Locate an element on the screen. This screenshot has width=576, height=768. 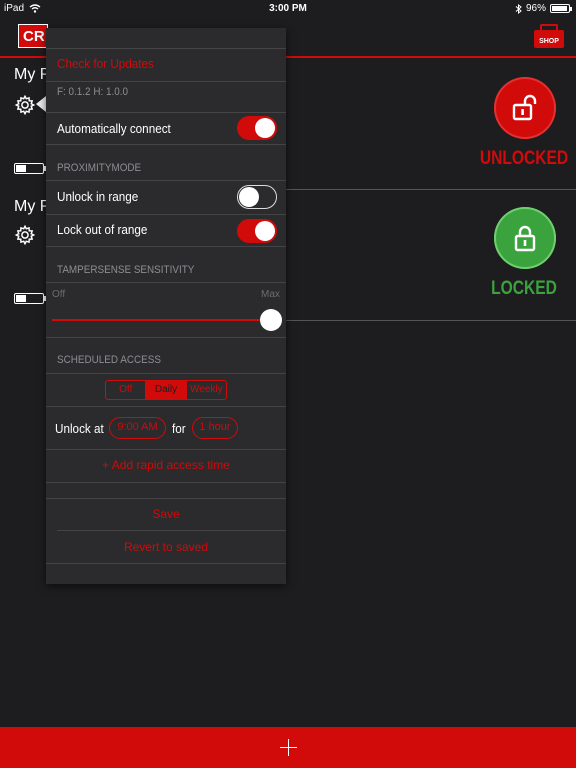
save-button: Save is located at coordinates (166, 514).